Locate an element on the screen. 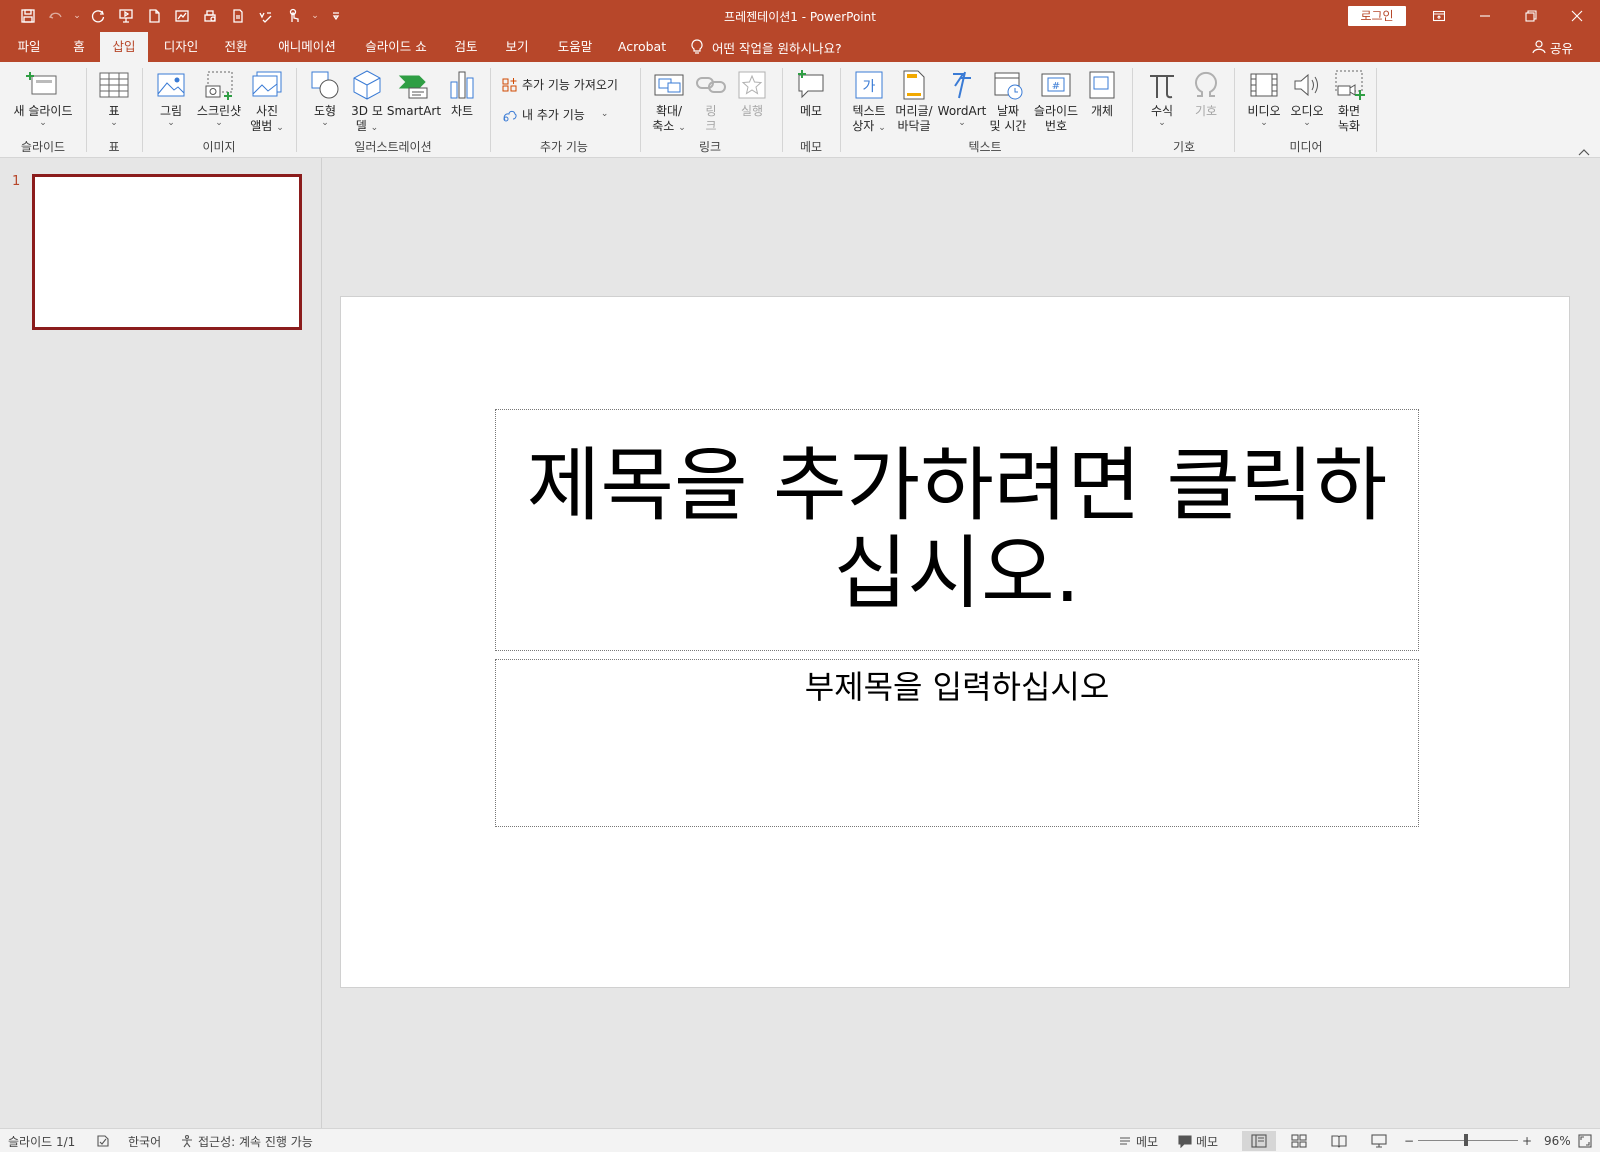 The image size is (1600, 1152). language-indicator: 한국어 is located at coordinates (144, 1140).